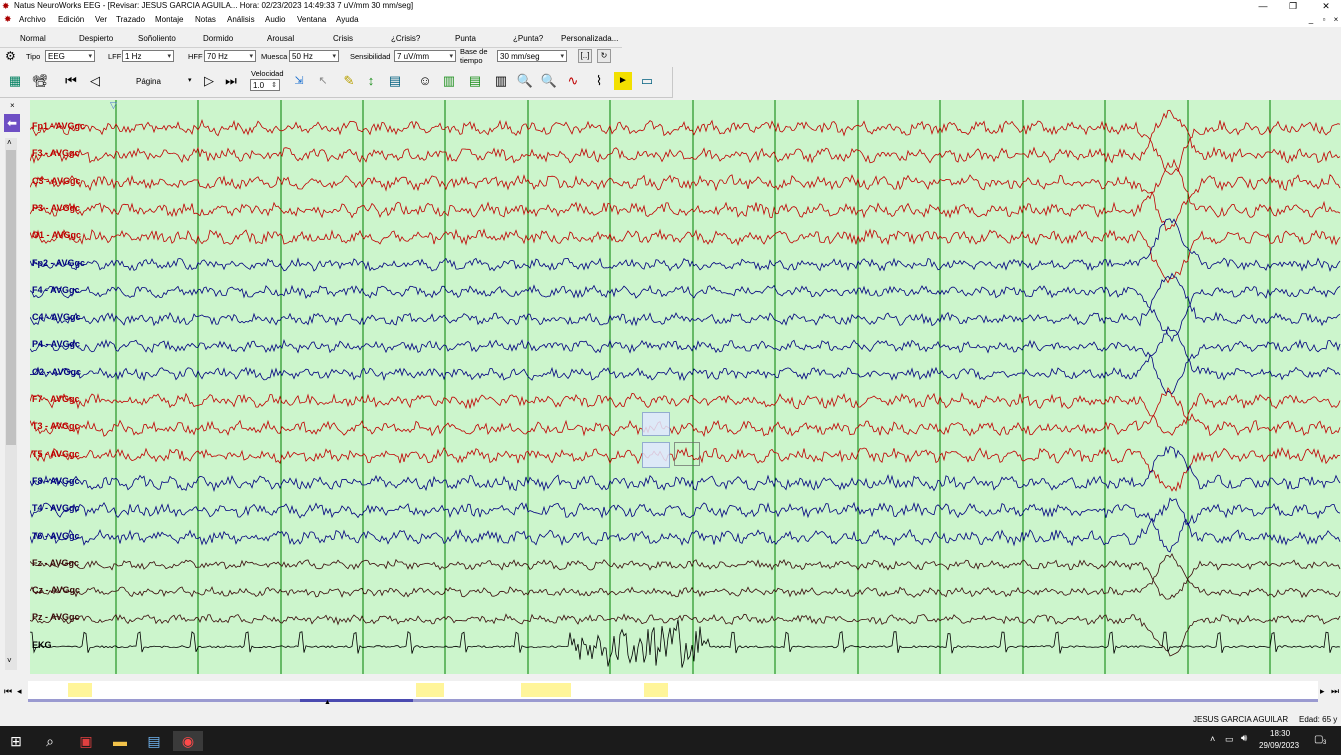 The width and height of the screenshot is (1341, 755). I want to click on volume-icon: 🔊︎, so click(1244, 738).